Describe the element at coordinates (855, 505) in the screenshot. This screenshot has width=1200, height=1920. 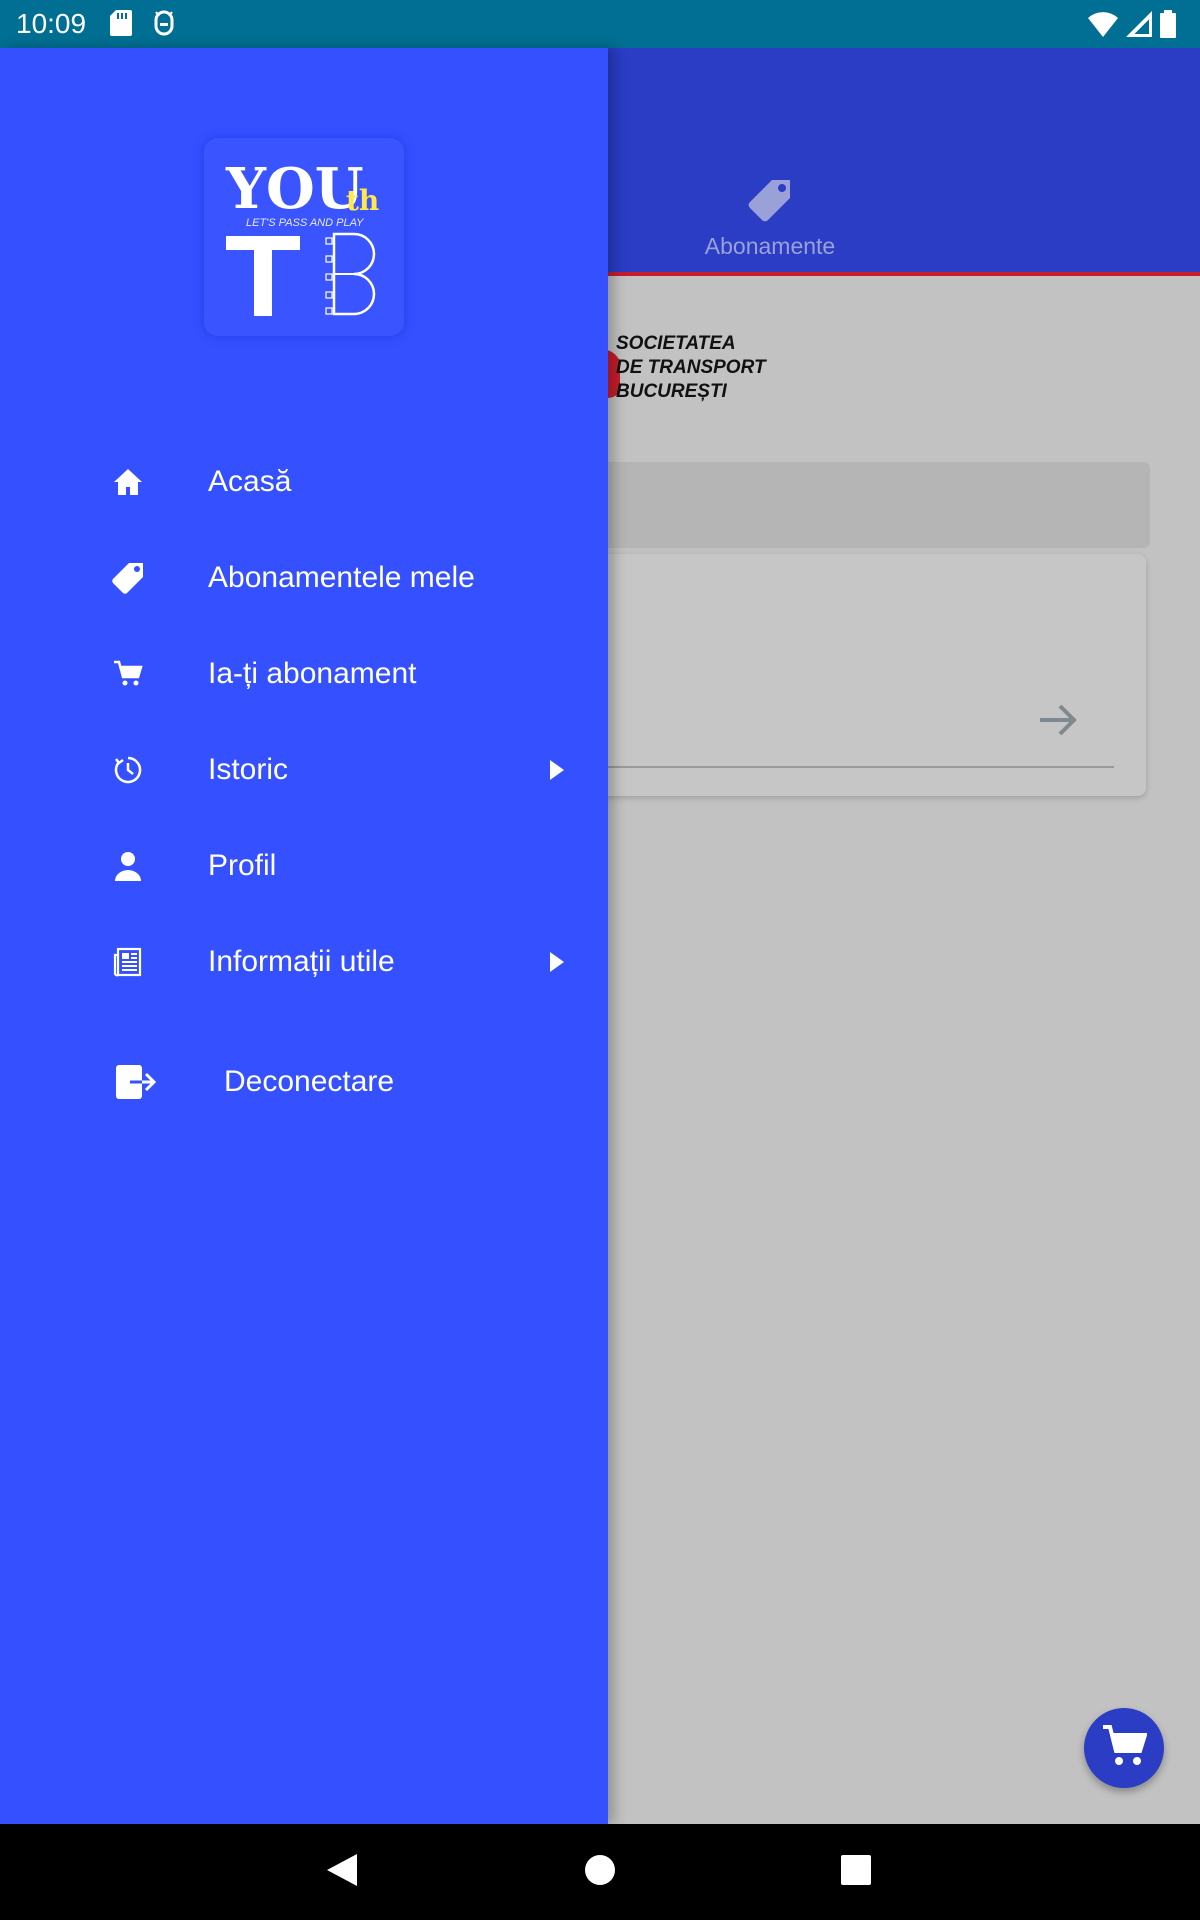
I see `background-bar` at that location.